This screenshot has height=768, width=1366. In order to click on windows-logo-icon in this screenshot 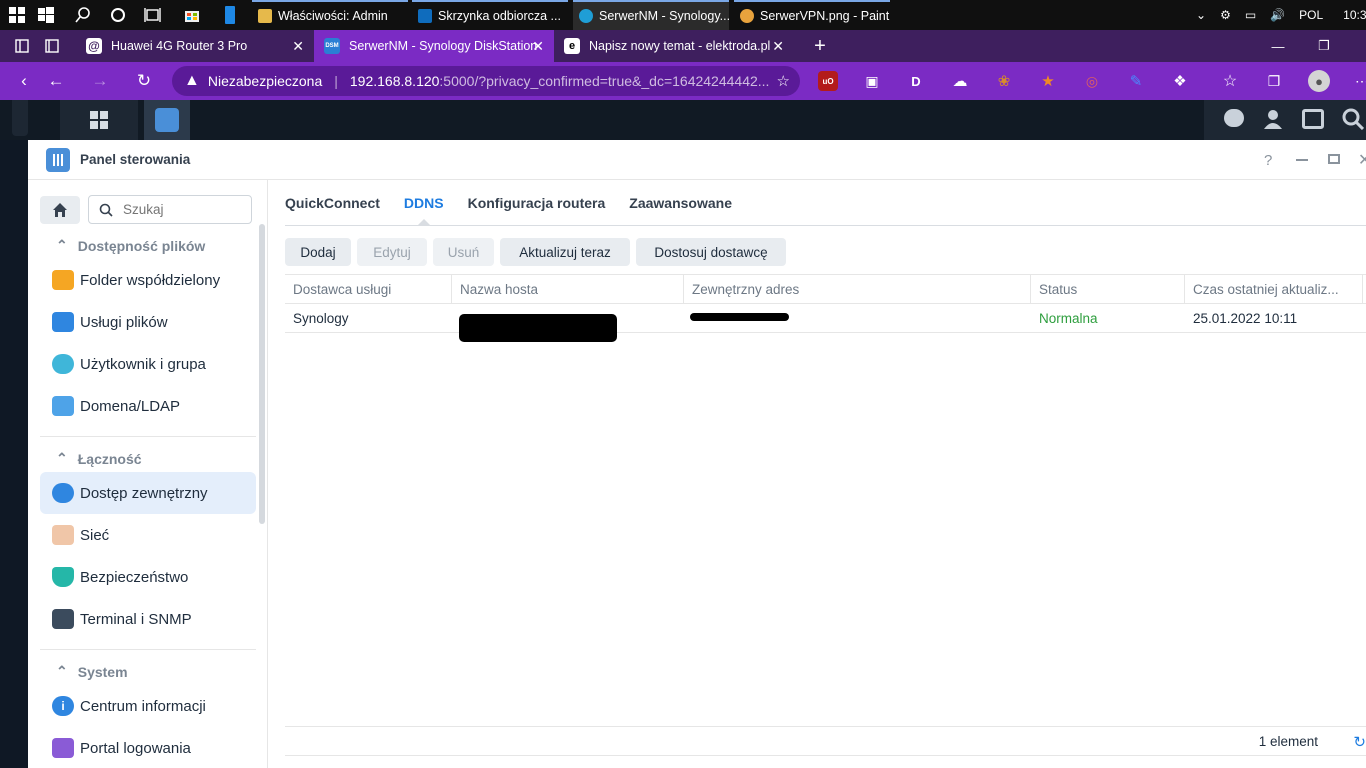, I will do `click(46, 15)`.